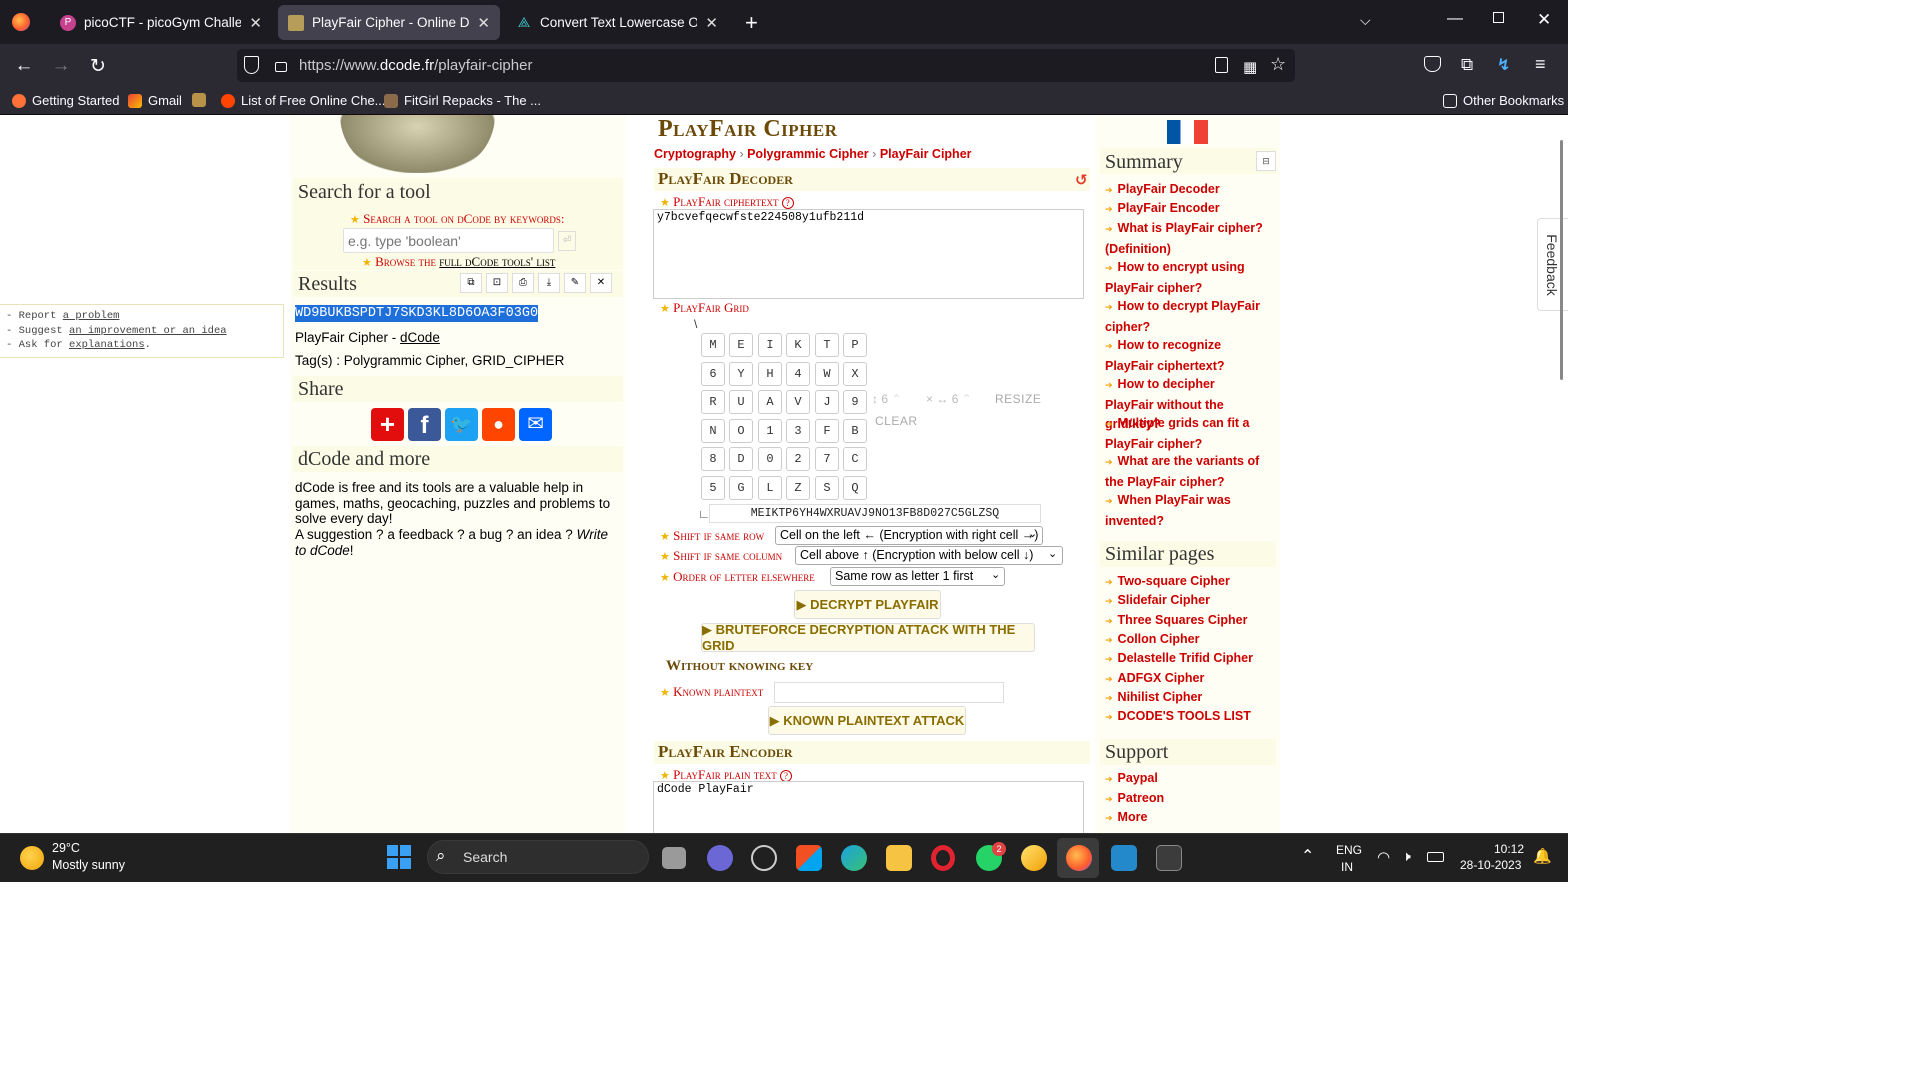 The height and width of the screenshot is (1080, 1920). I want to click on grid-cell: D, so click(741, 459).